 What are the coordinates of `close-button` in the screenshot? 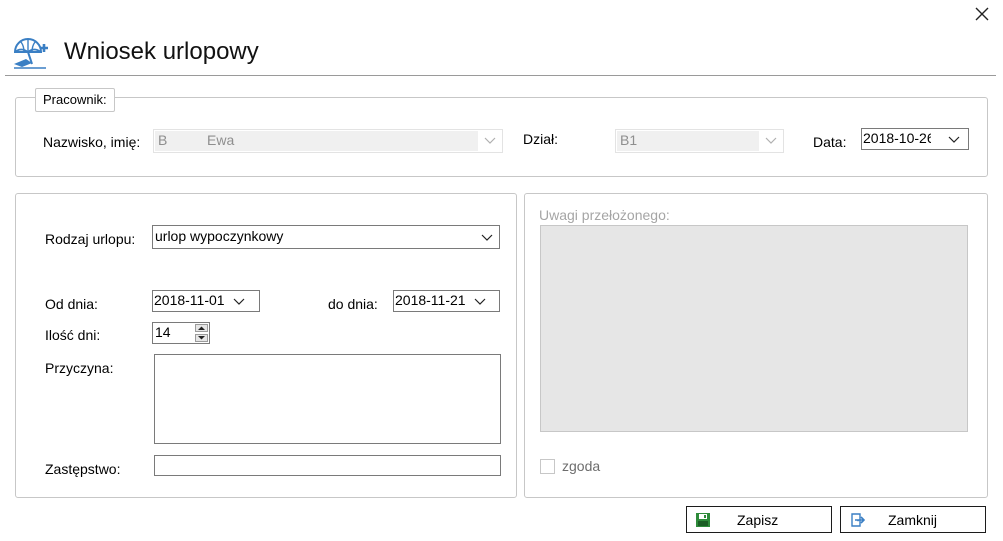 It's located at (982, 14).